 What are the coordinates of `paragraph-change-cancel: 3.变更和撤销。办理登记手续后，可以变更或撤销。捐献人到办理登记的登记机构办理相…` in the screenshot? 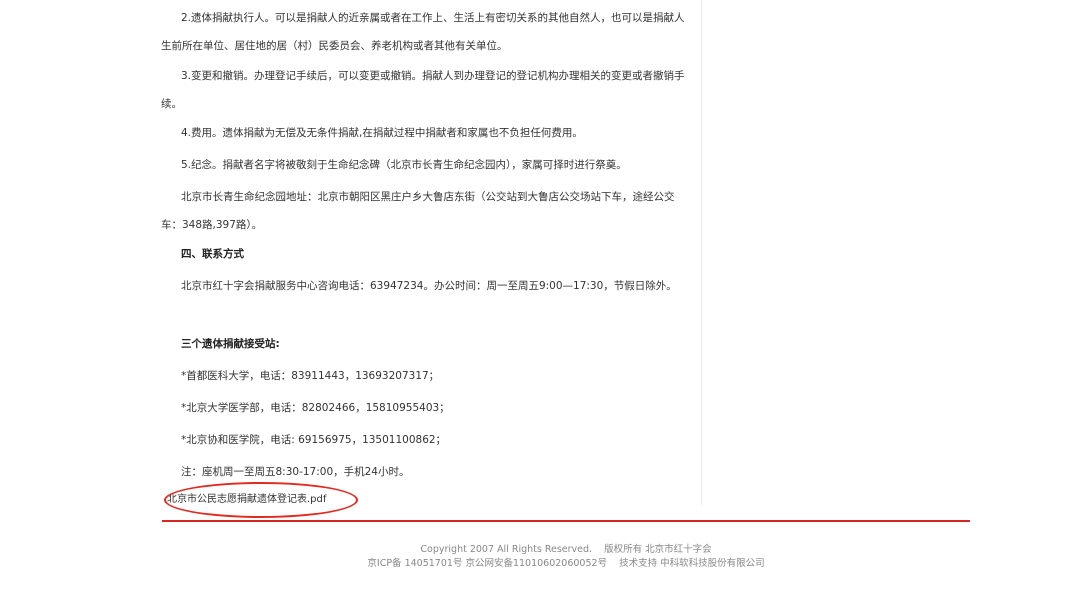 It's located at (423, 90).